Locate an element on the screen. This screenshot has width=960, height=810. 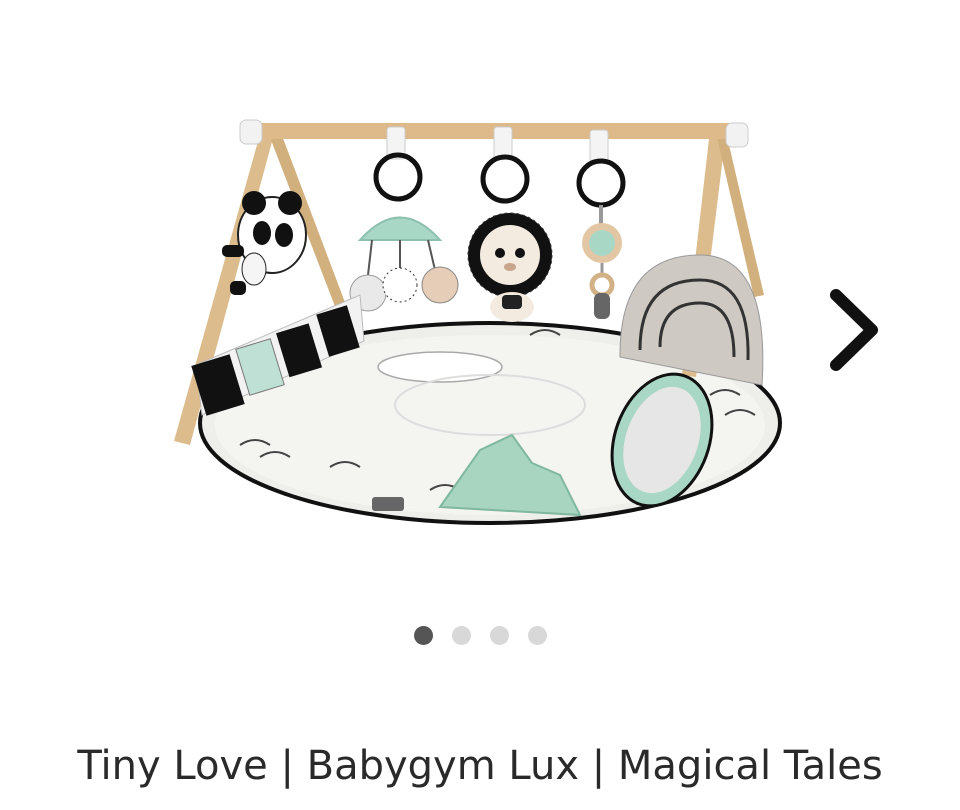
product-title: Tiny Love | Babygym Lux | Magical Tales is located at coordinates (480, 766).